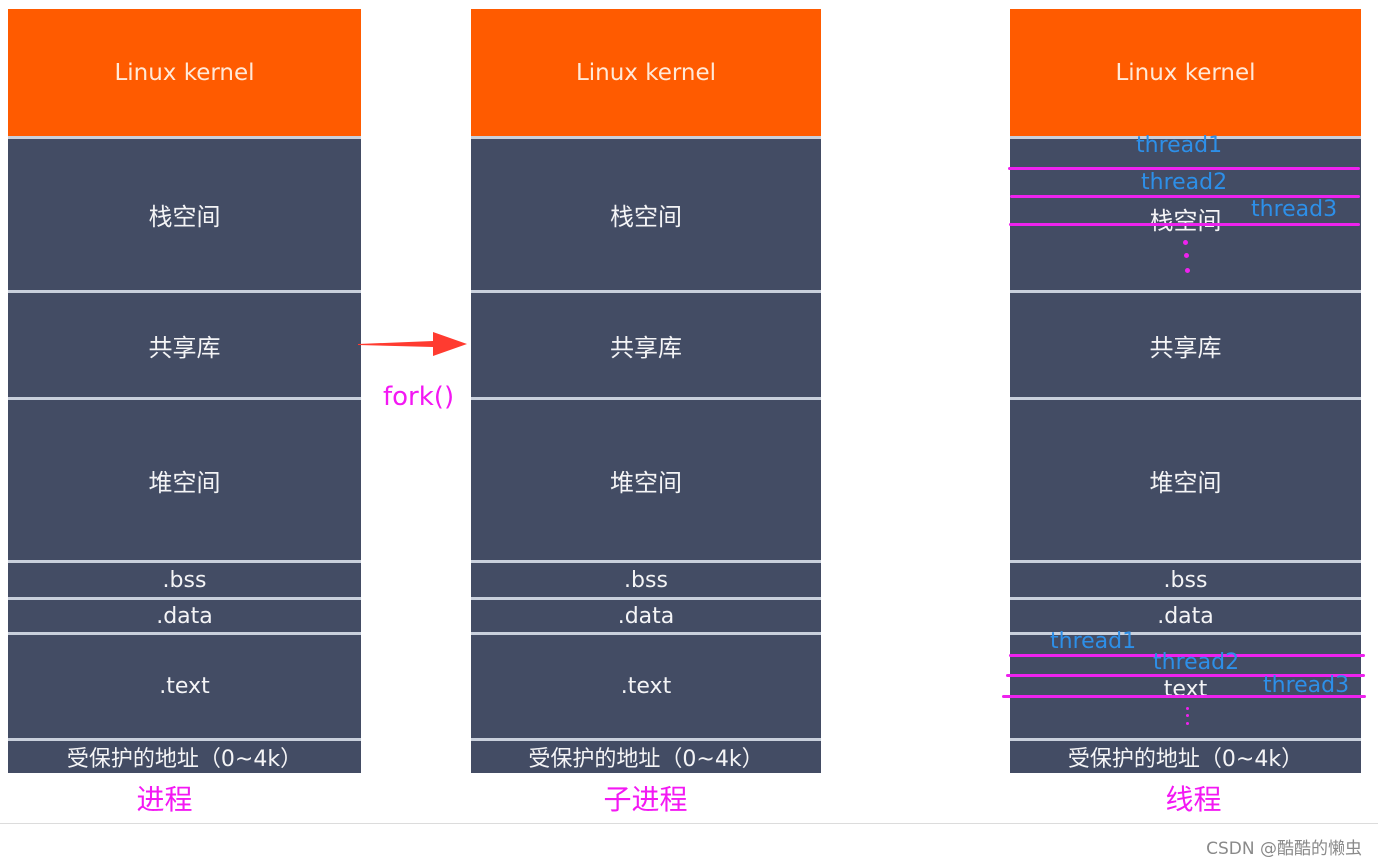 The image size is (1378, 865). Describe the element at coordinates (1093, 641) in the screenshot. I see `text-thread1-label: thread1` at that location.